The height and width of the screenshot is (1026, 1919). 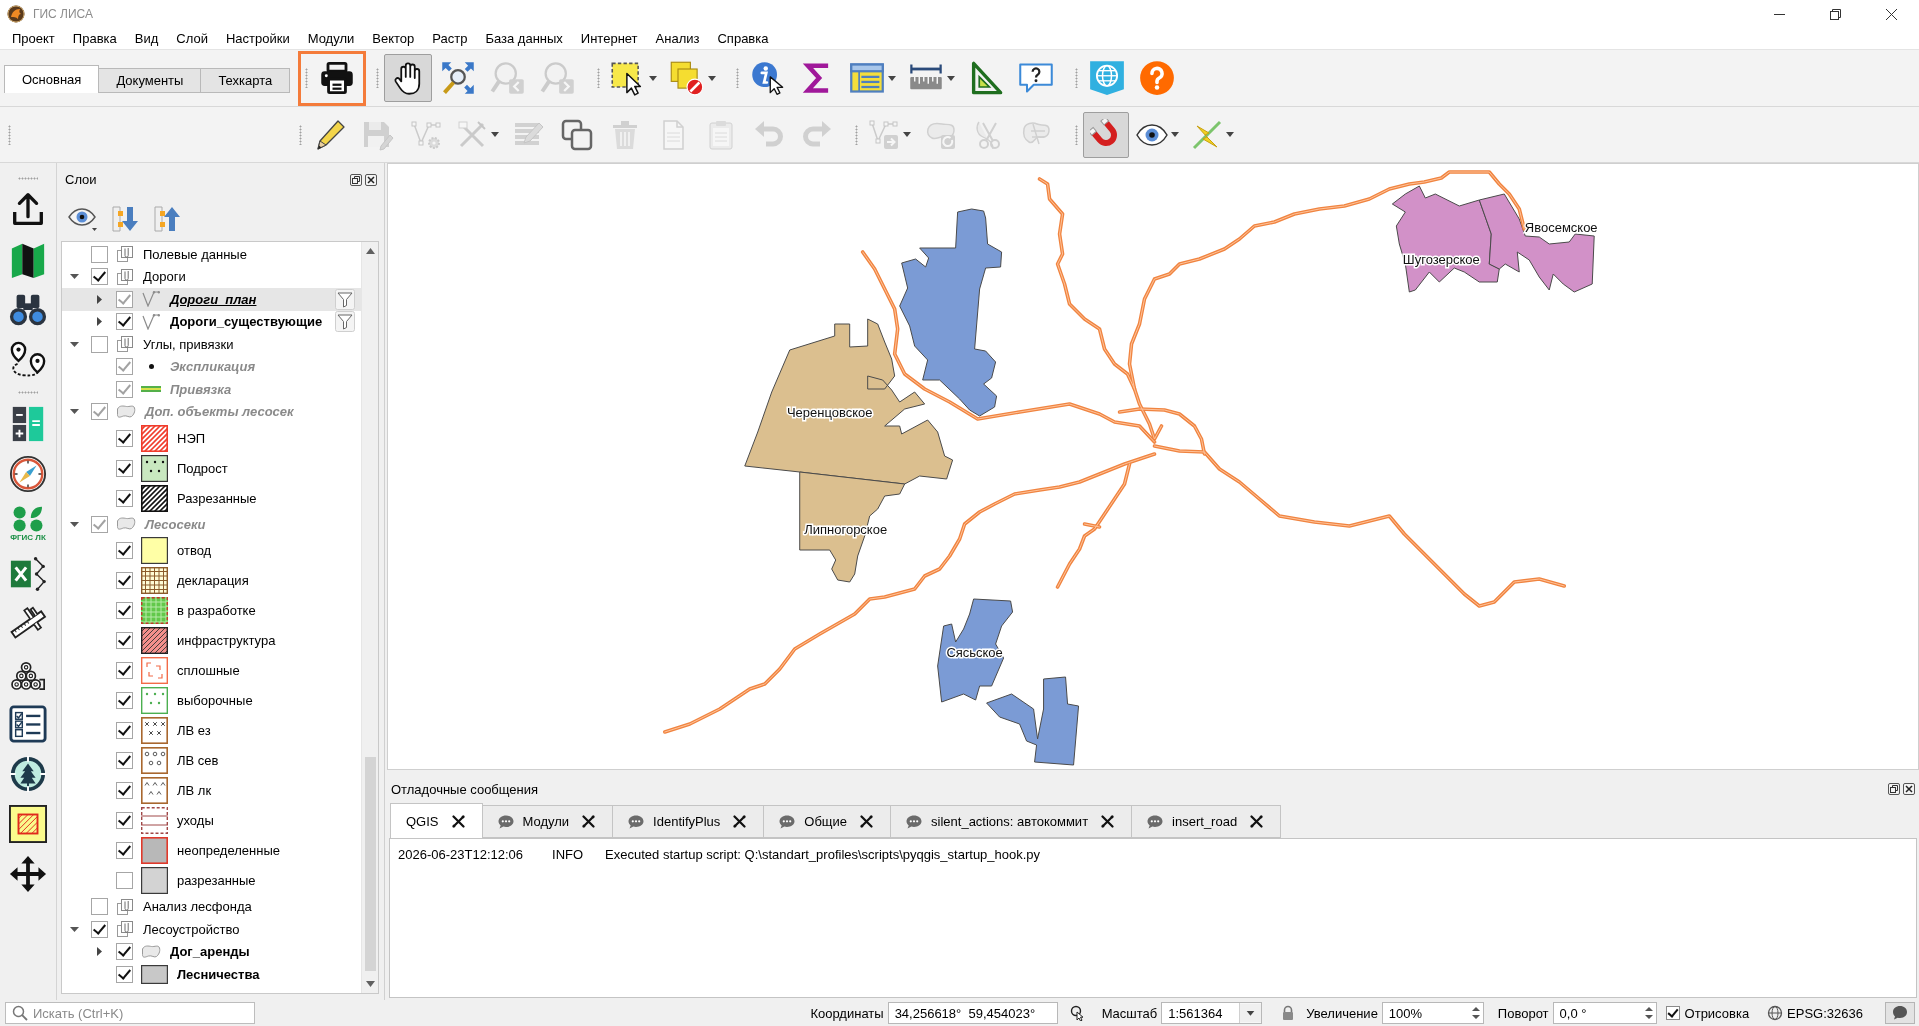 What do you see at coordinates (211, 760) in the screenshot?
I see `layer-row: ЛВ сев` at bounding box center [211, 760].